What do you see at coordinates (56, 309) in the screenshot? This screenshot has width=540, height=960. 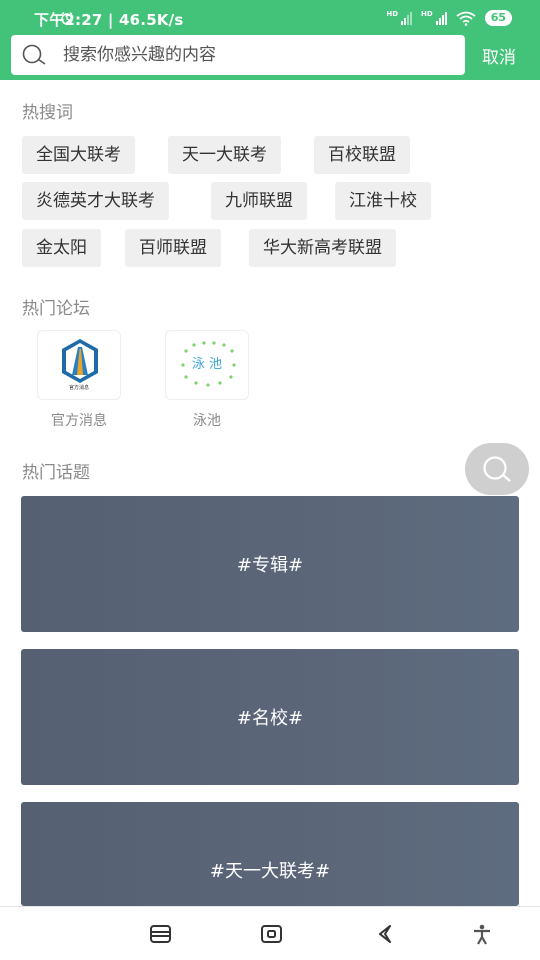 I see `hot-forums-title: 热门论坛` at bounding box center [56, 309].